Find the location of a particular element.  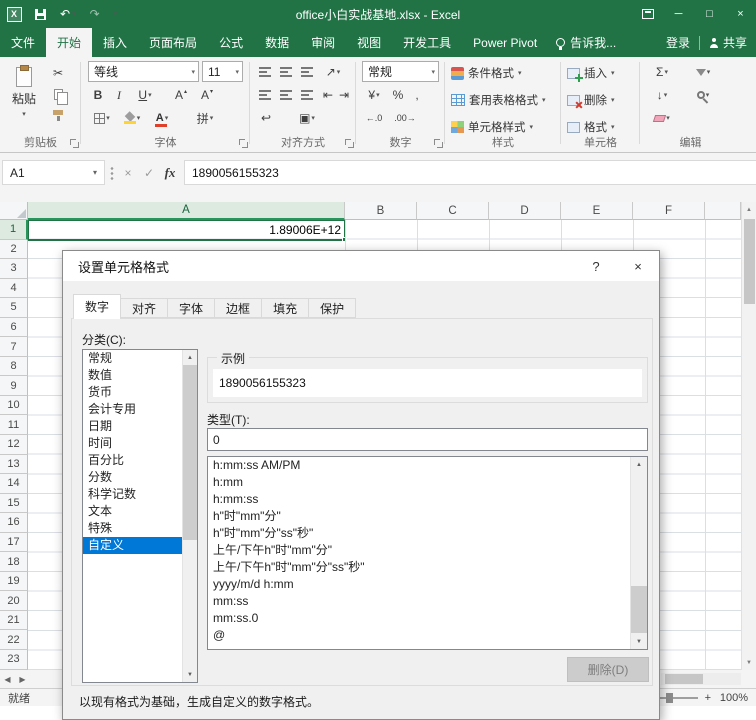

row-header-4: 4 is located at coordinates (14, 288).